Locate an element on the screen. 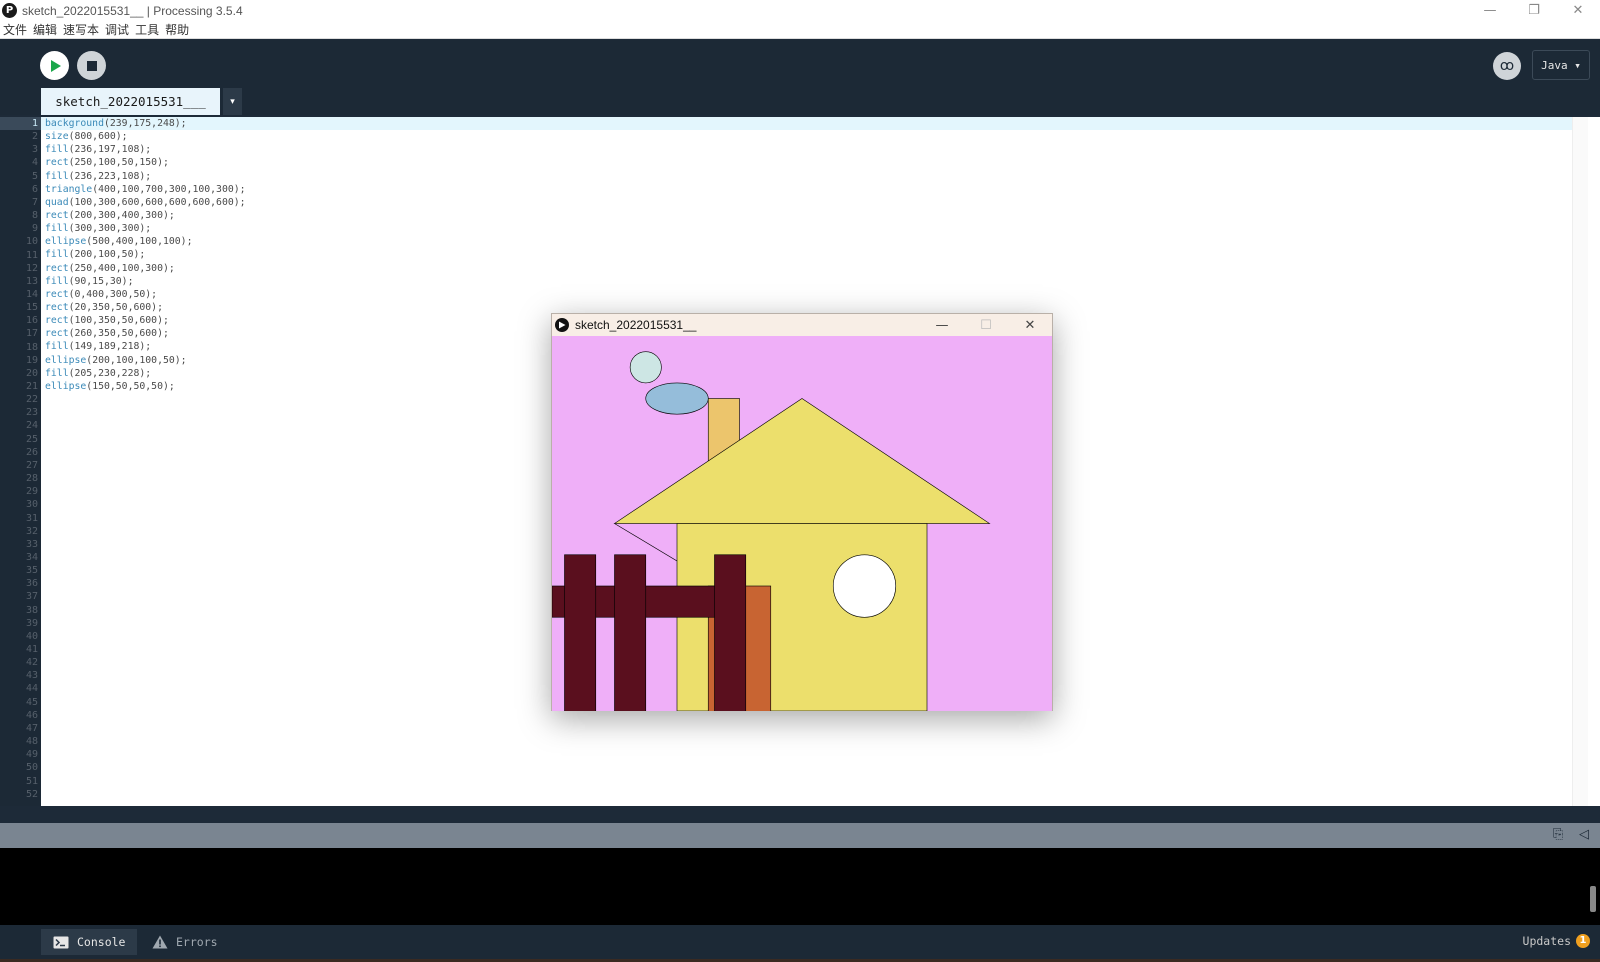 This screenshot has width=1600, height=962. line-number: 16 is located at coordinates (31, 321).